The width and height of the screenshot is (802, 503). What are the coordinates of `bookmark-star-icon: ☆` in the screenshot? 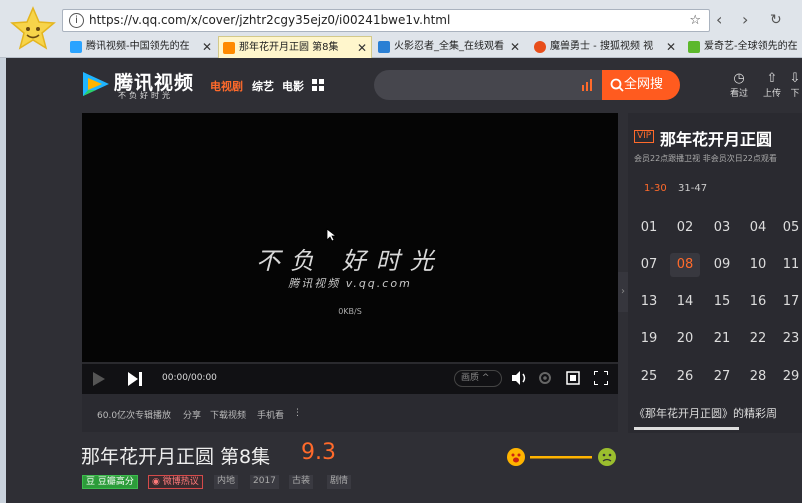 It's located at (695, 20).